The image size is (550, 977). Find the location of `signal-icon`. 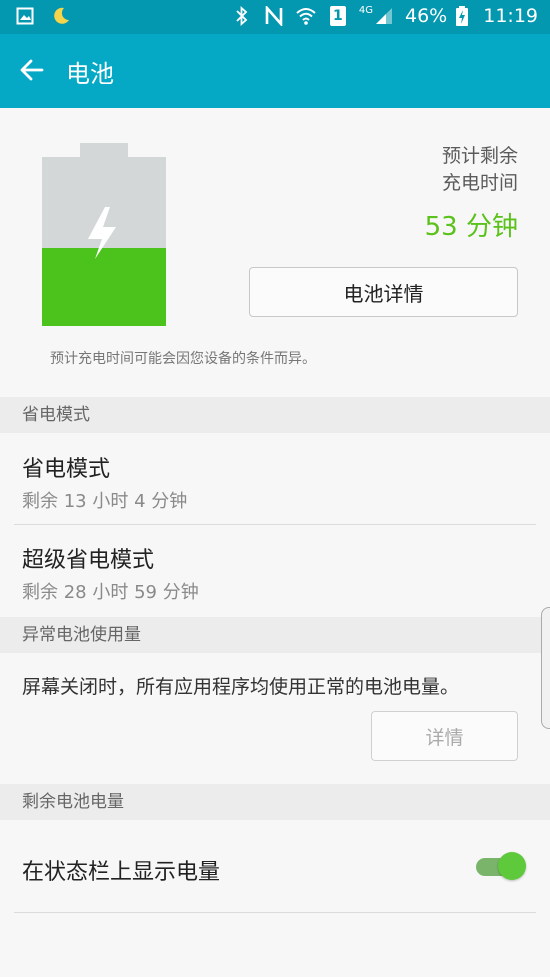

signal-icon is located at coordinates (384, 16).